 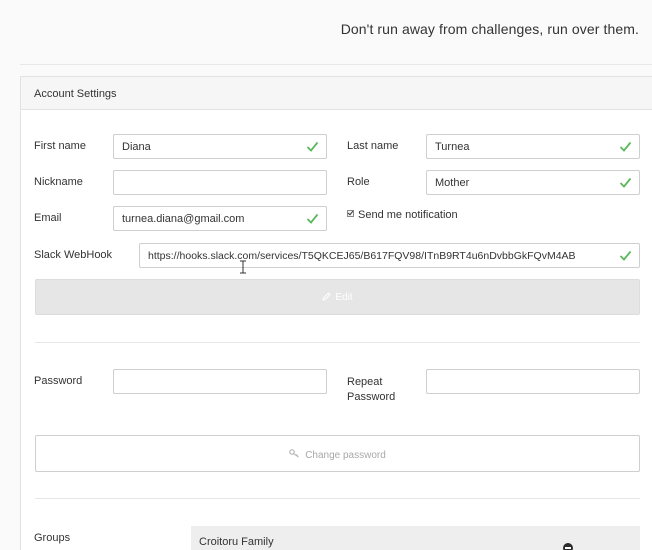 I want to click on groups-label: Groups, so click(x=52, y=538).